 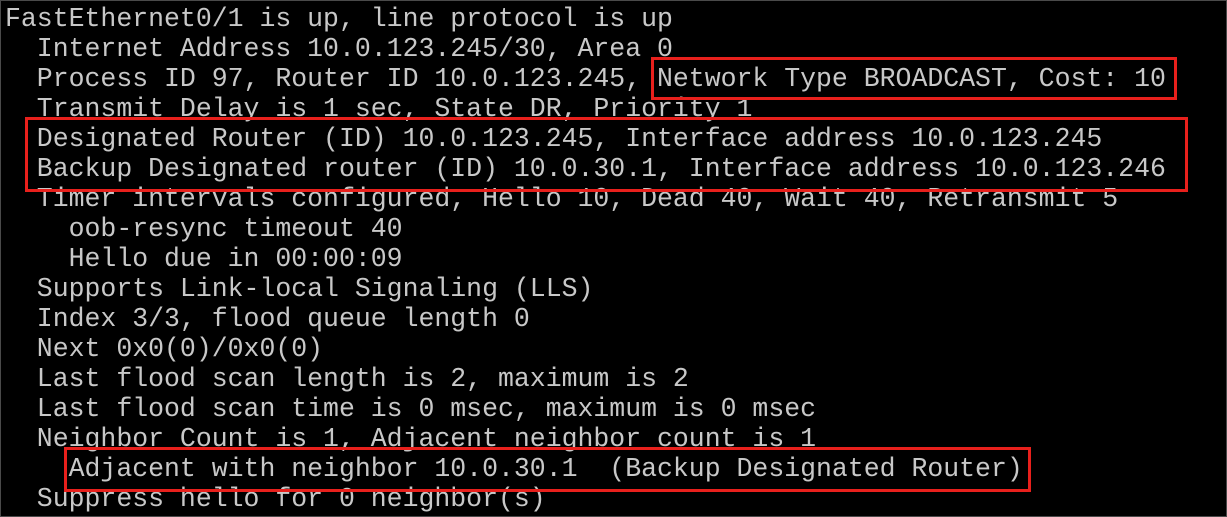 I want to click on lls-support-line: Supports Link-local Signaling (LLS), so click(x=299, y=289).